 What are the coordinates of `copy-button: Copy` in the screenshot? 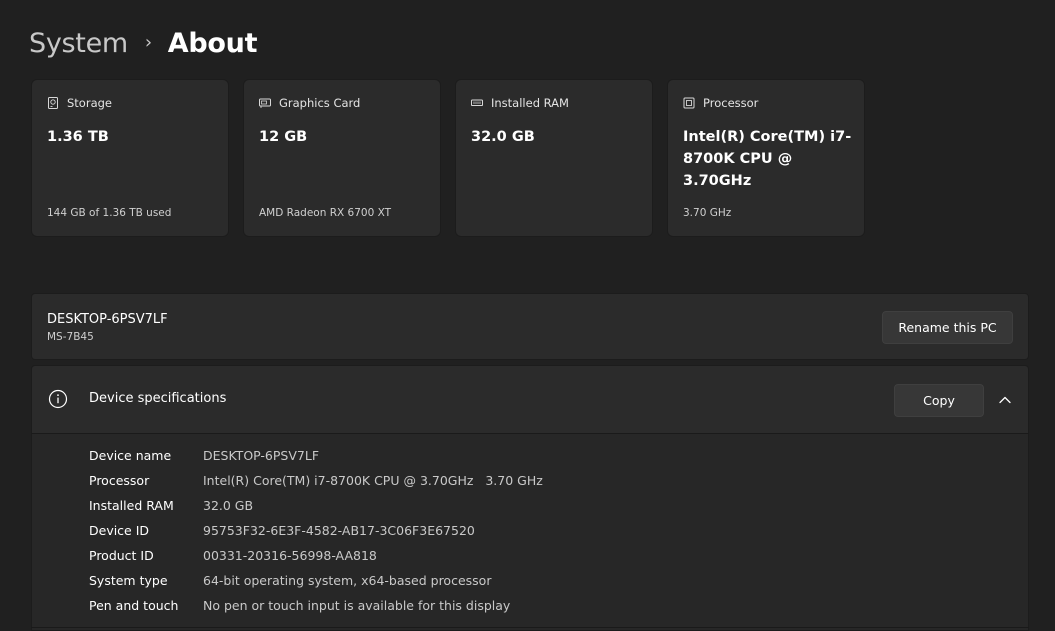 It's located at (939, 400).